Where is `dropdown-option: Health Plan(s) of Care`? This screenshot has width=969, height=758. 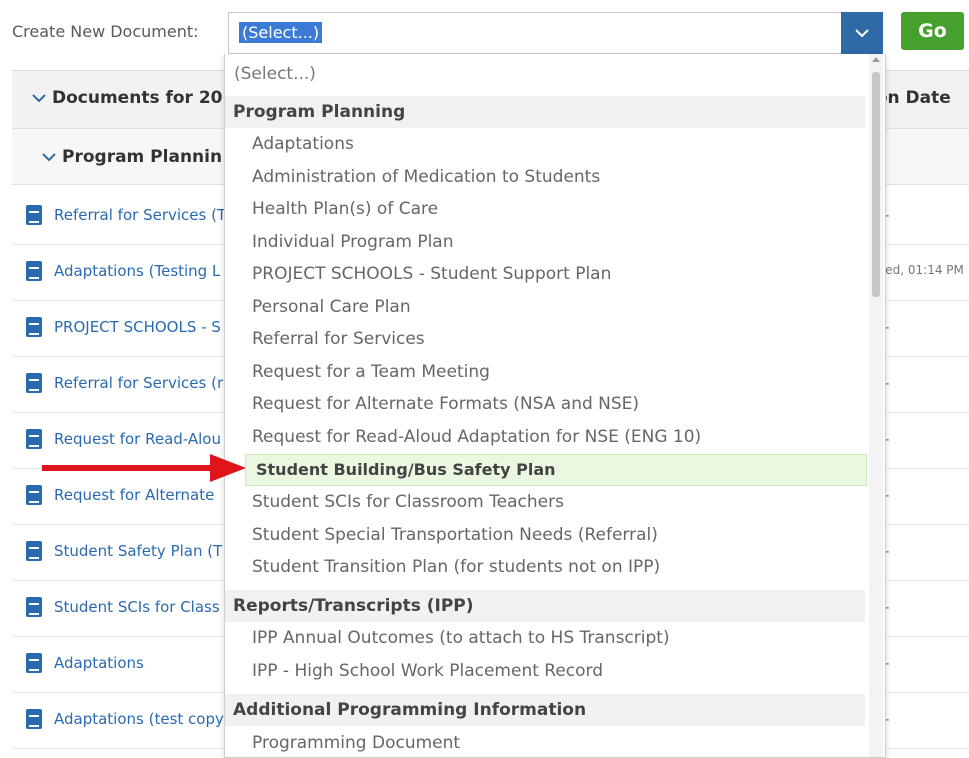 dropdown-option: Health Plan(s) of Care is located at coordinates (545, 209).